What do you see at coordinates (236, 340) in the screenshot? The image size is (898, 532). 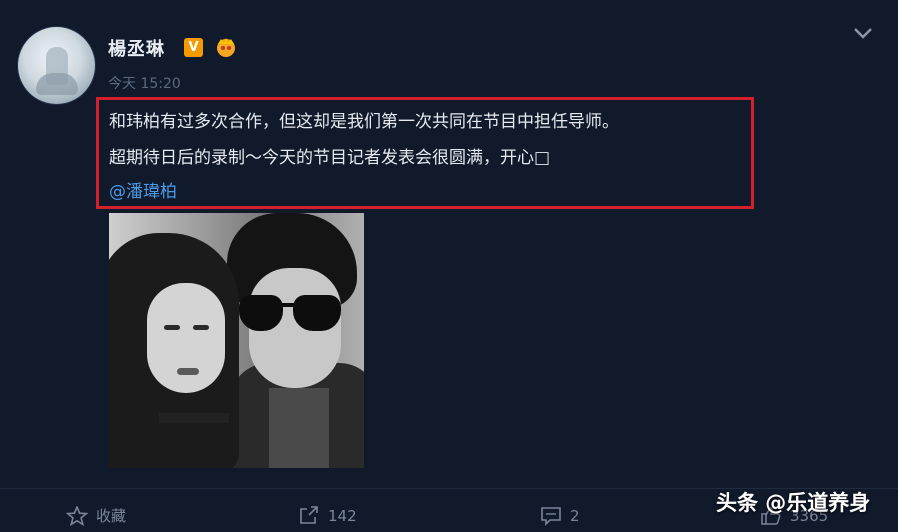 I see `post-photo` at bounding box center [236, 340].